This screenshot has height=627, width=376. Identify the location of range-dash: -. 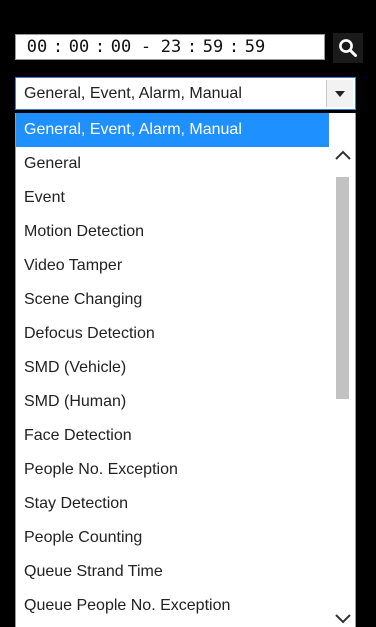
(146, 47).